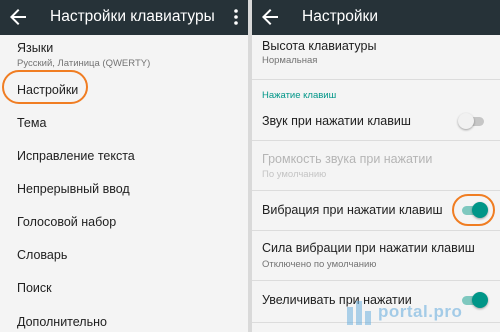 Image resolution: width=500 pixels, height=332 pixels. What do you see at coordinates (294, 174) in the screenshot?
I see `sound-volume-value: По умолчанию` at bounding box center [294, 174].